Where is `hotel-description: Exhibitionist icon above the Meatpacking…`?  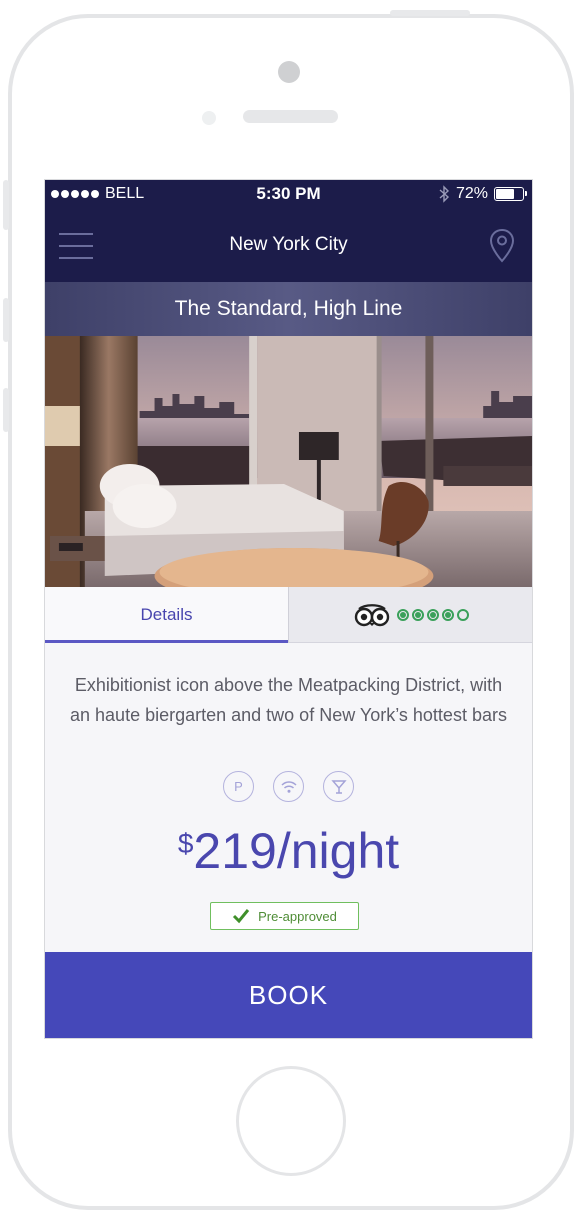 hotel-description: Exhibitionist icon above the Meatpacking… is located at coordinates (288, 700).